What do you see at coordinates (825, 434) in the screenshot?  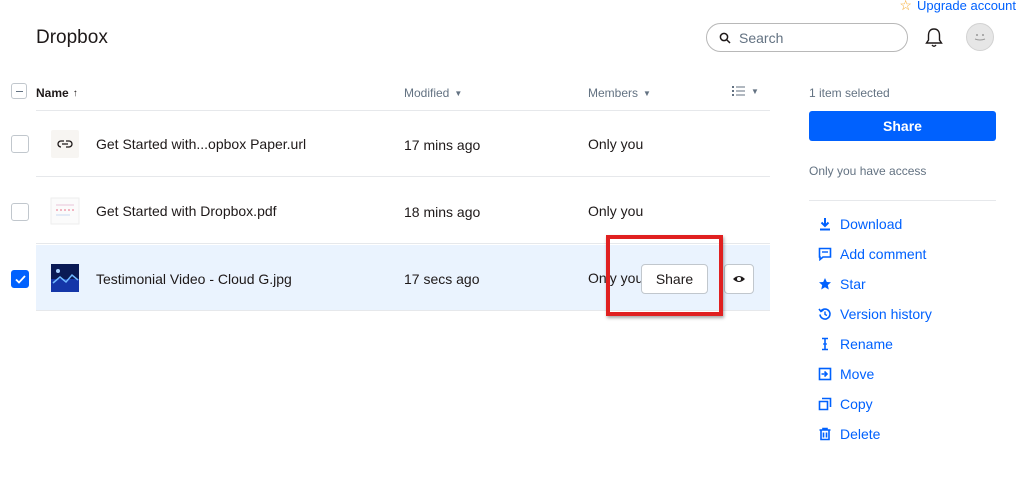 I see `trash-icon` at bounding box center [825, 434].